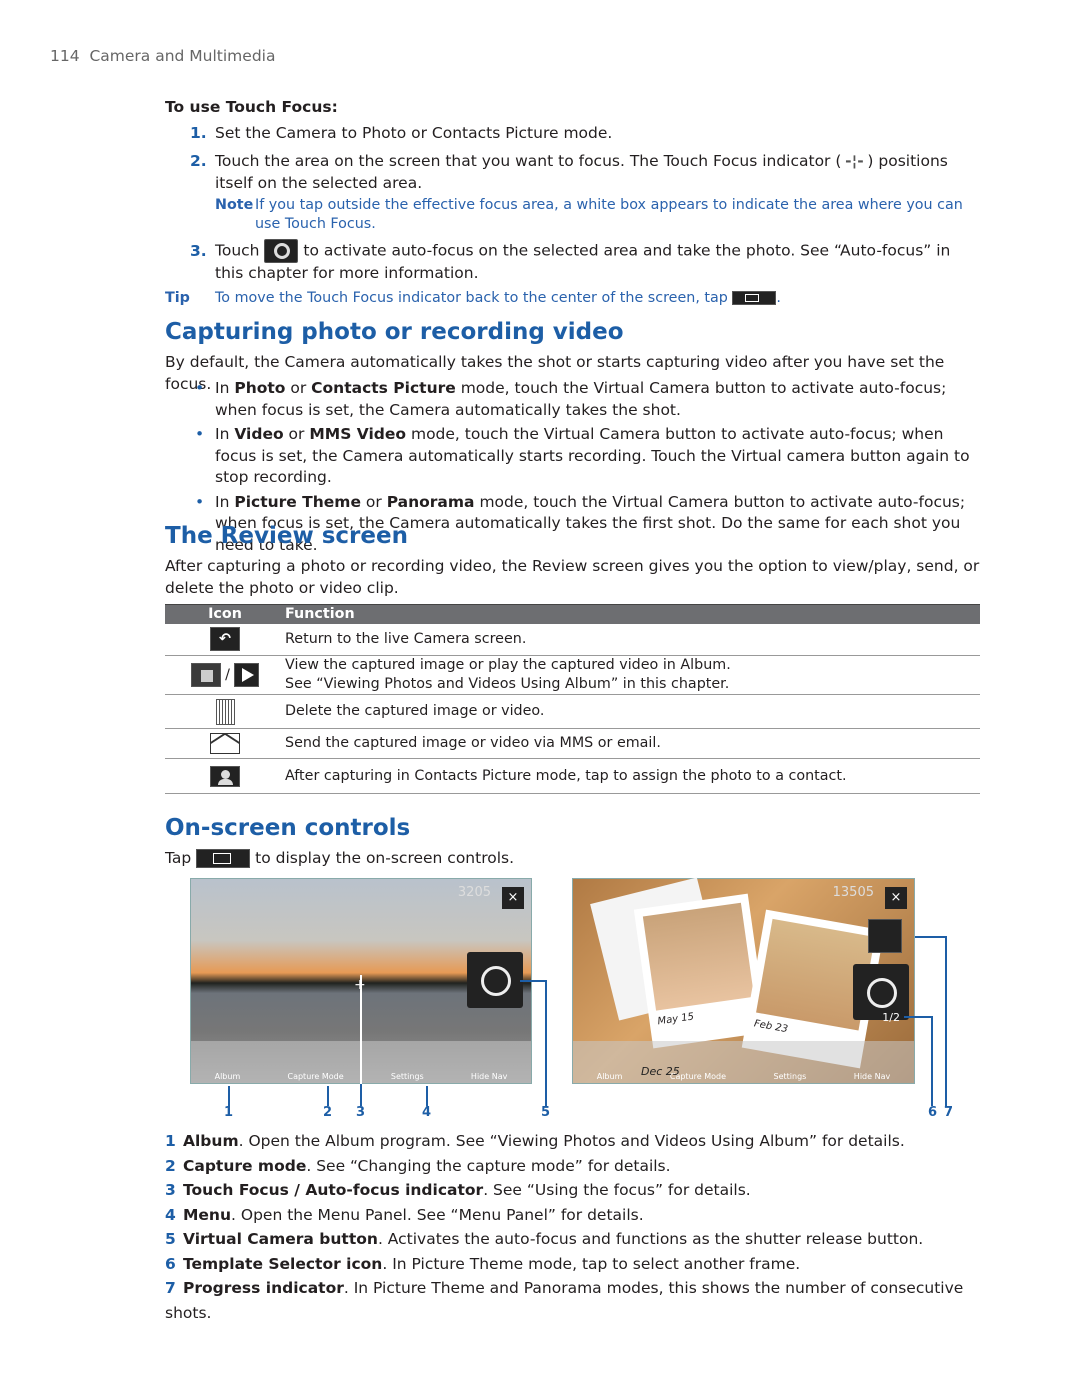  I want to click on nav-capture-mode: Capture Mode, so click(315, 1076).